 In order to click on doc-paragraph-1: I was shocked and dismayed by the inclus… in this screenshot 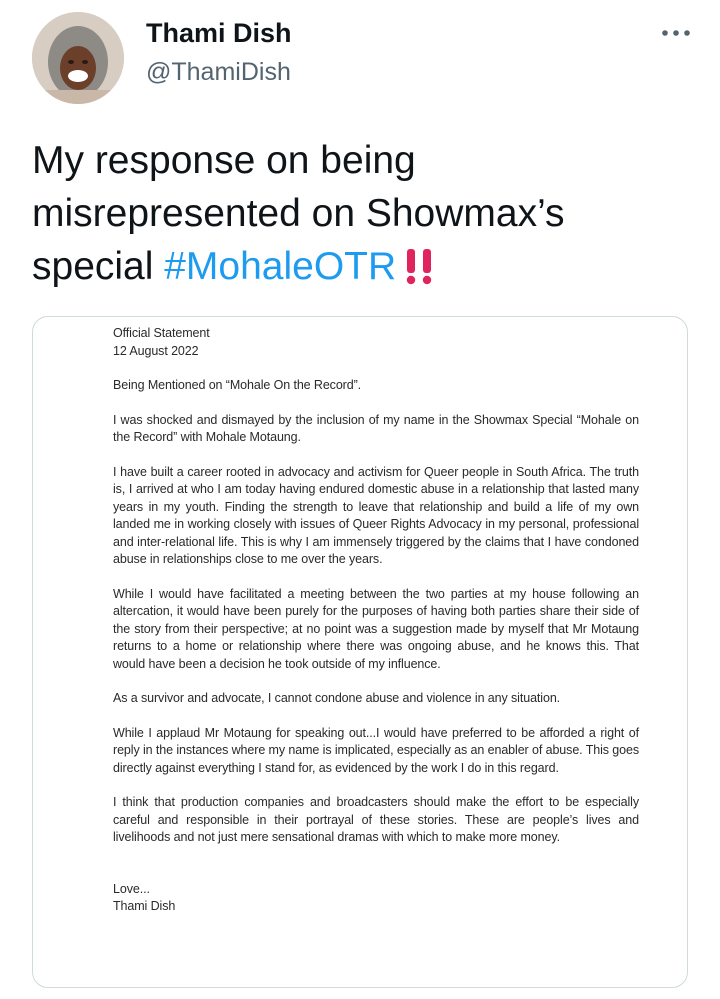, I will do `click(376, 428)`.